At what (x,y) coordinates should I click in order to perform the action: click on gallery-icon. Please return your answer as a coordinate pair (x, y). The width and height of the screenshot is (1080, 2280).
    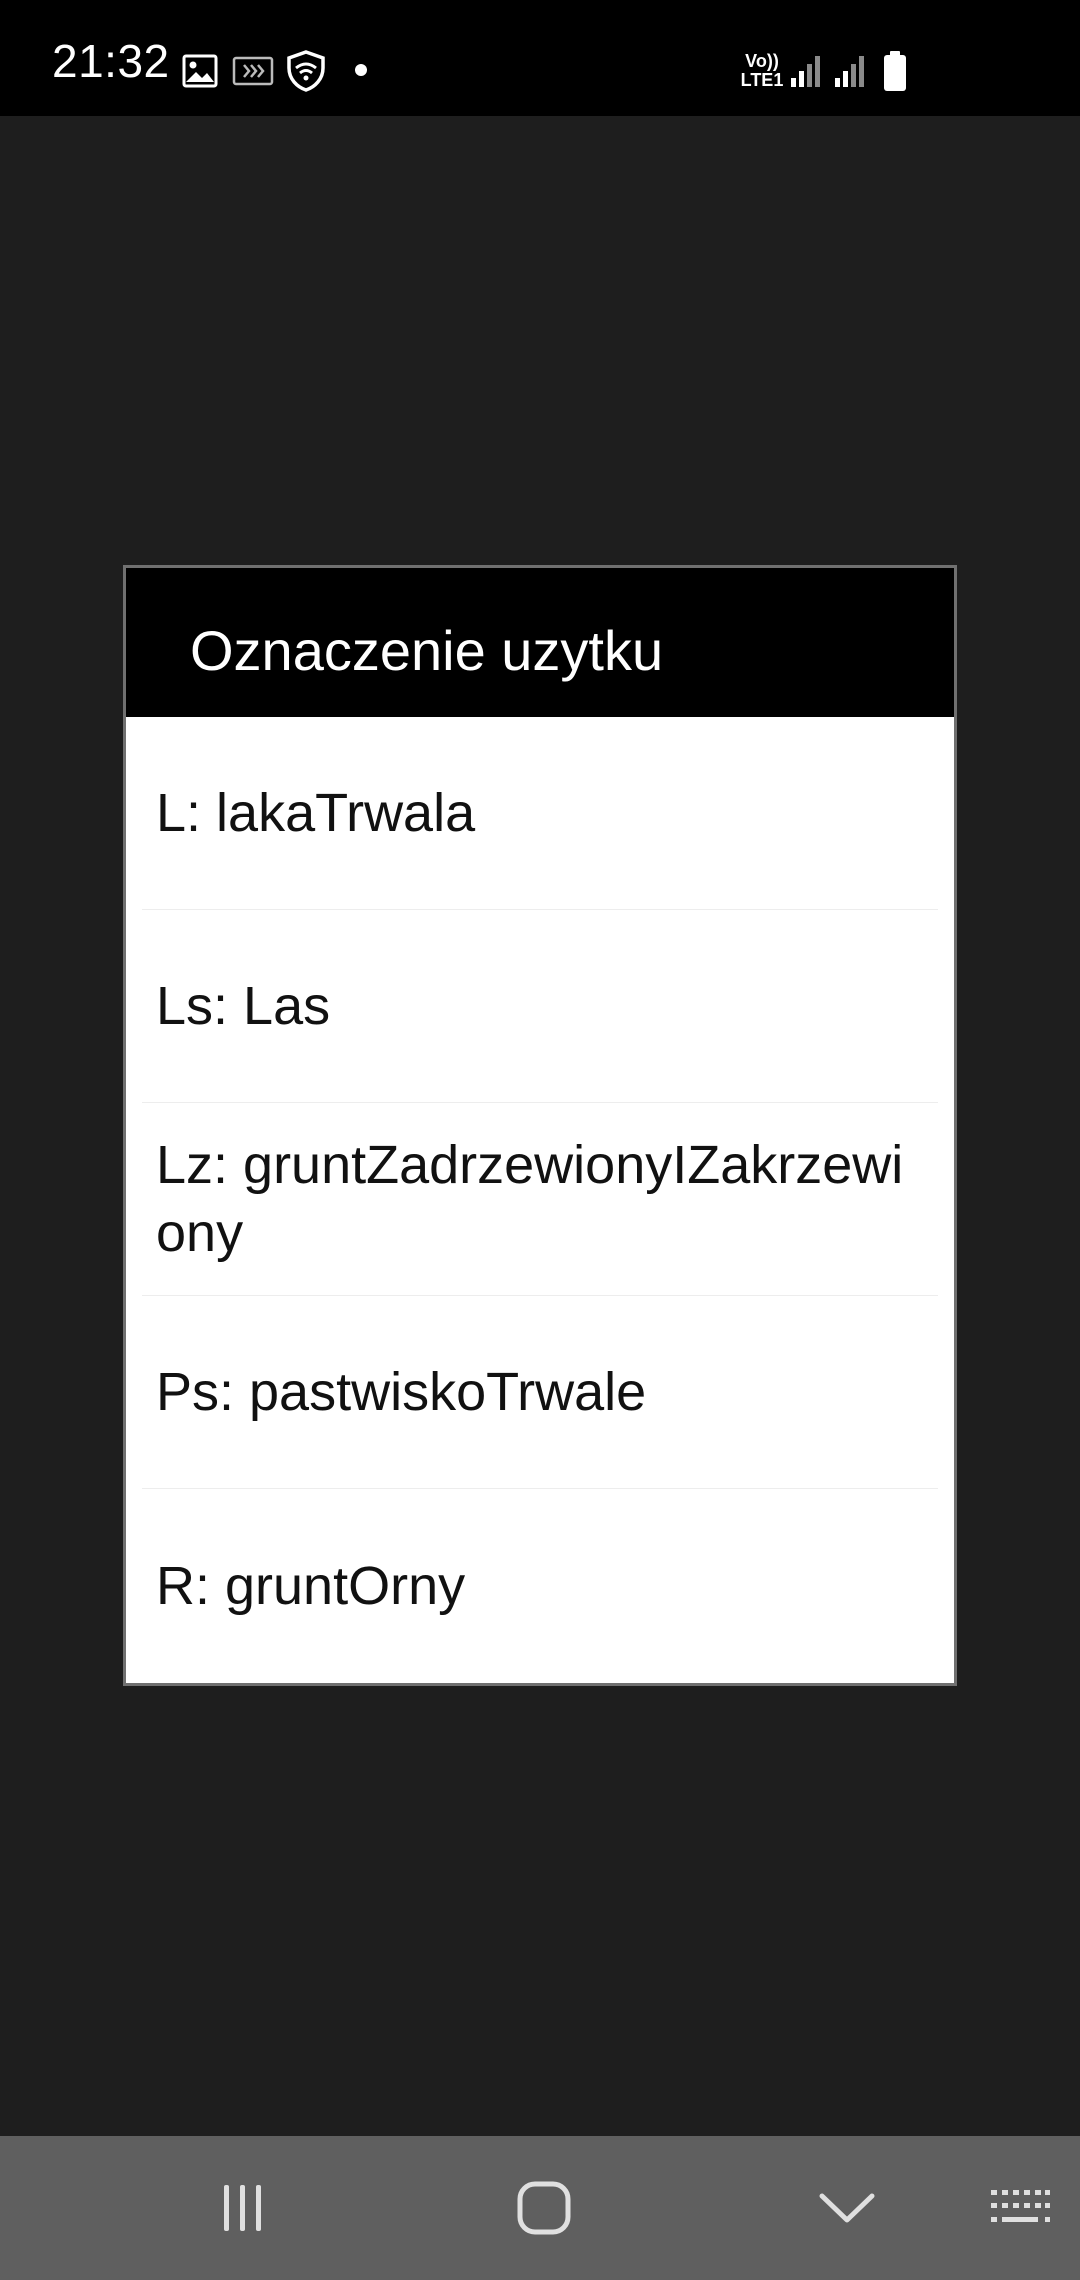
    Looking at the image, I should click on (200, 71).